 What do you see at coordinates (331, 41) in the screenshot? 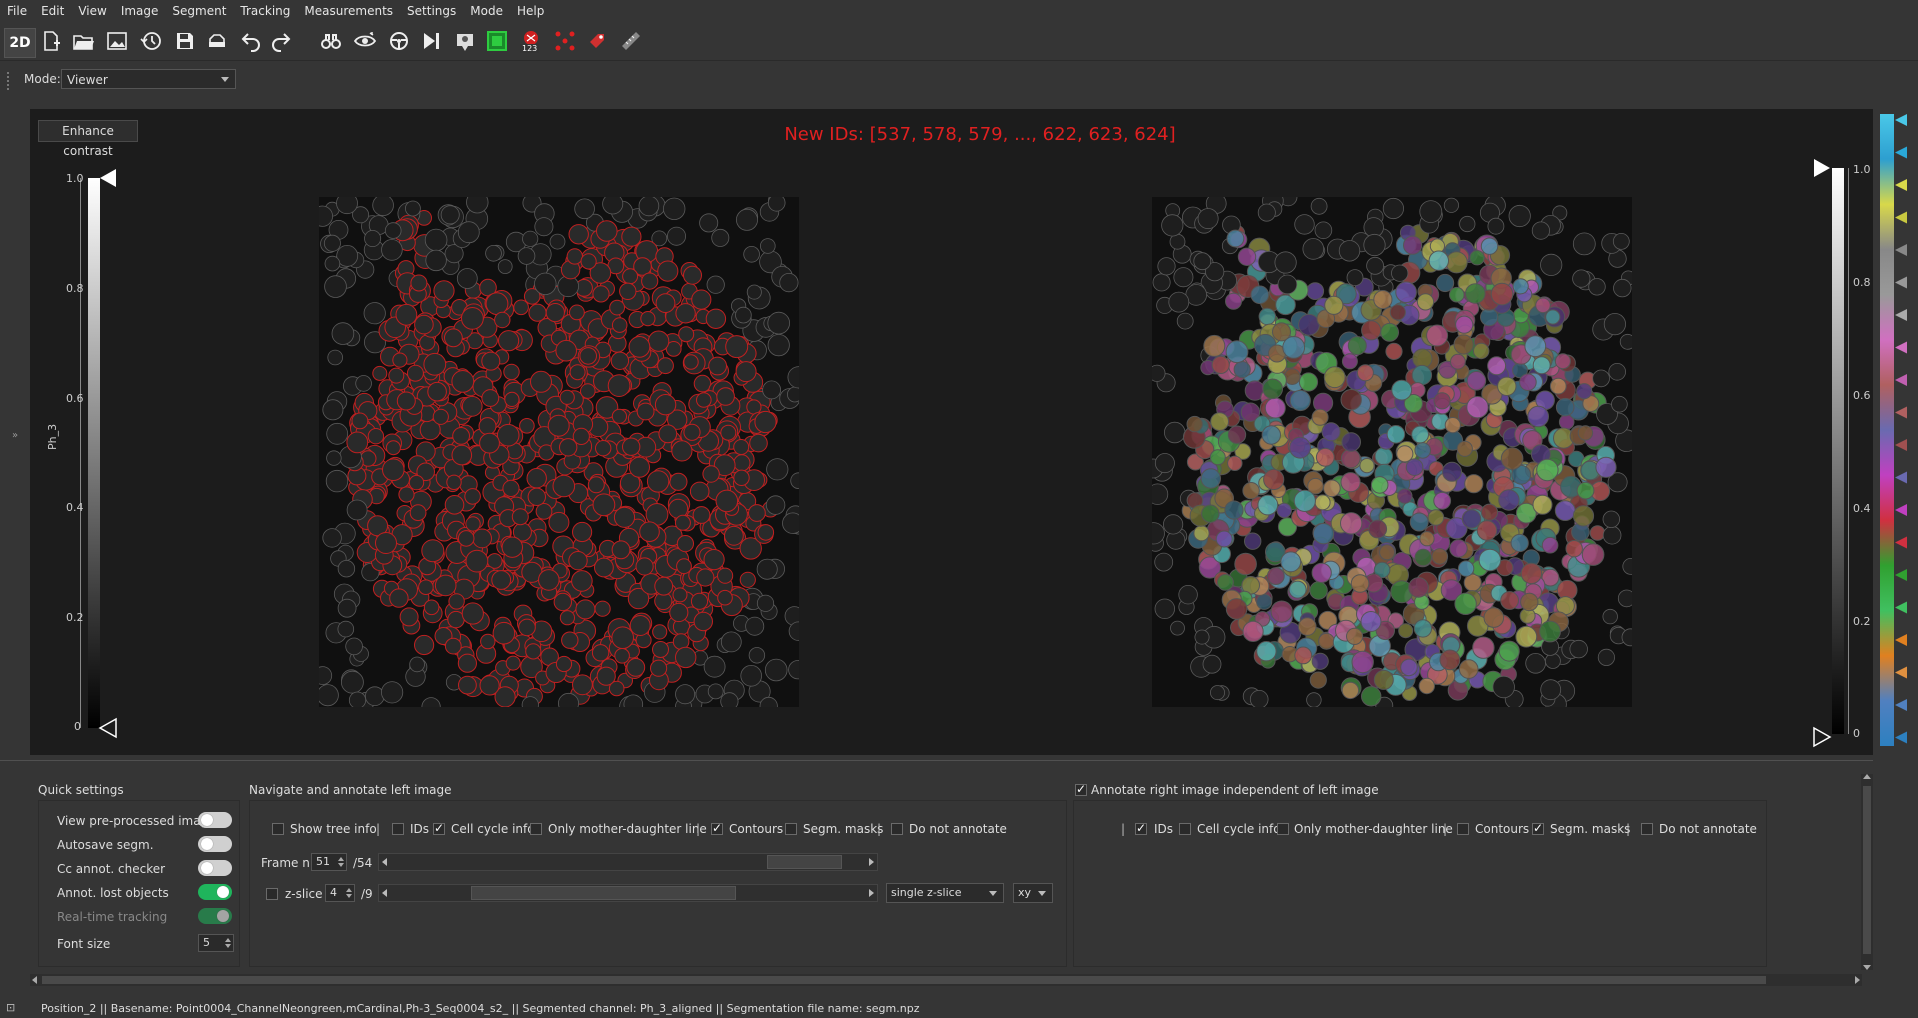
I see `binoculars-icon` at bounding box center [331, 41].